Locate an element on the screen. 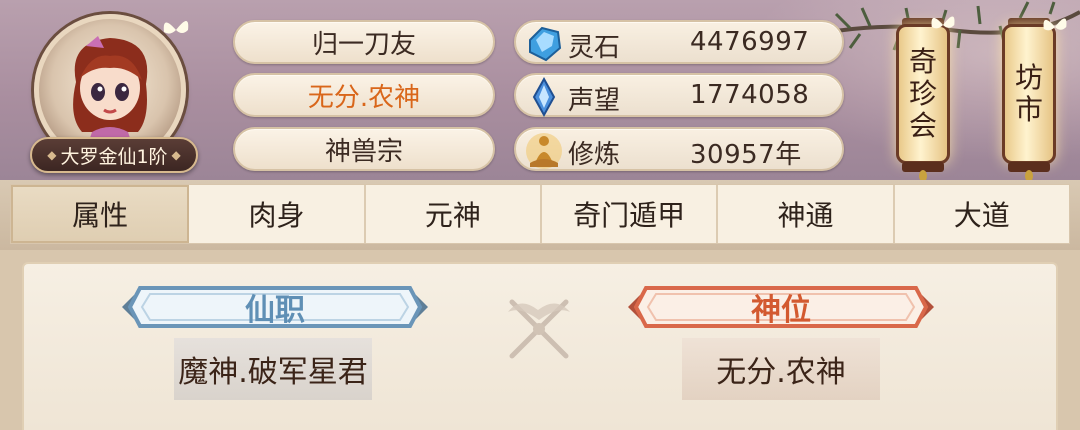 The image size is (1080, 430). lantern-char: 坊 is located at coordinates (1028, 77).